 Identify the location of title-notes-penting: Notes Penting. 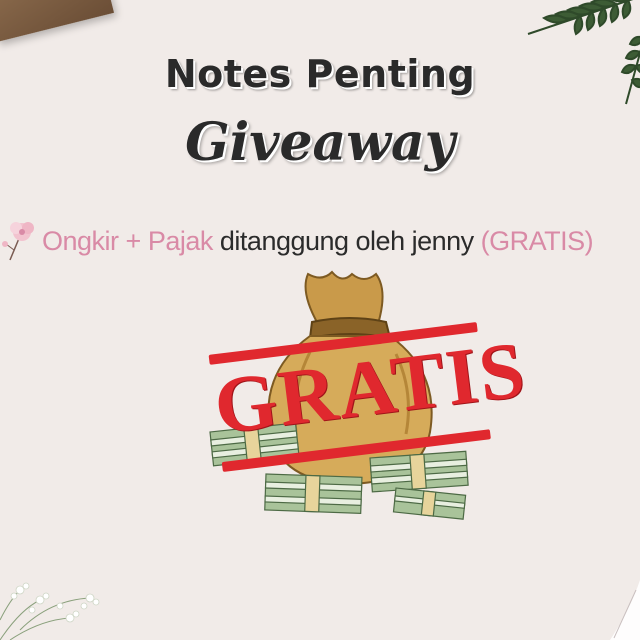
(320, 74).